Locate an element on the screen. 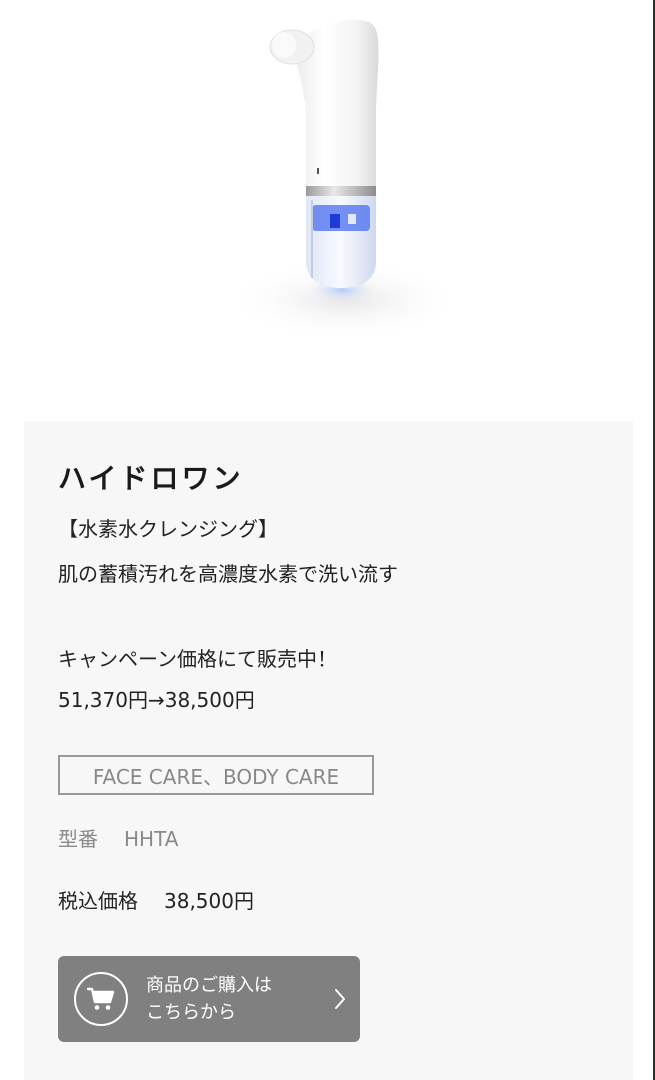  price-change-text: 51,370円→38,500円 is located at coordinates (156, 700).